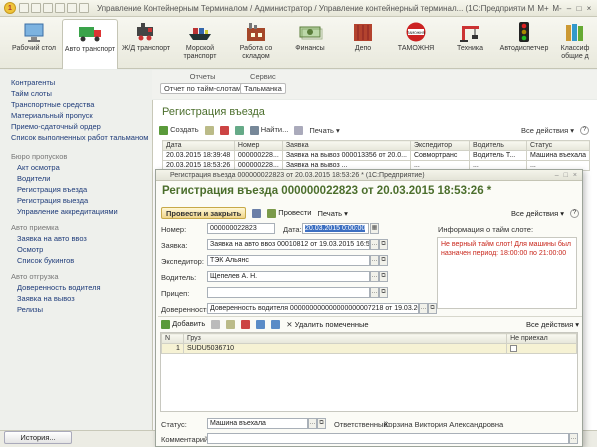 Image resolution: width=597 pixels, height=447 pixels. What do you see at coordinates (514, 348) in the screenshot?
I see `checkbox` at bounding box center [514, 348].